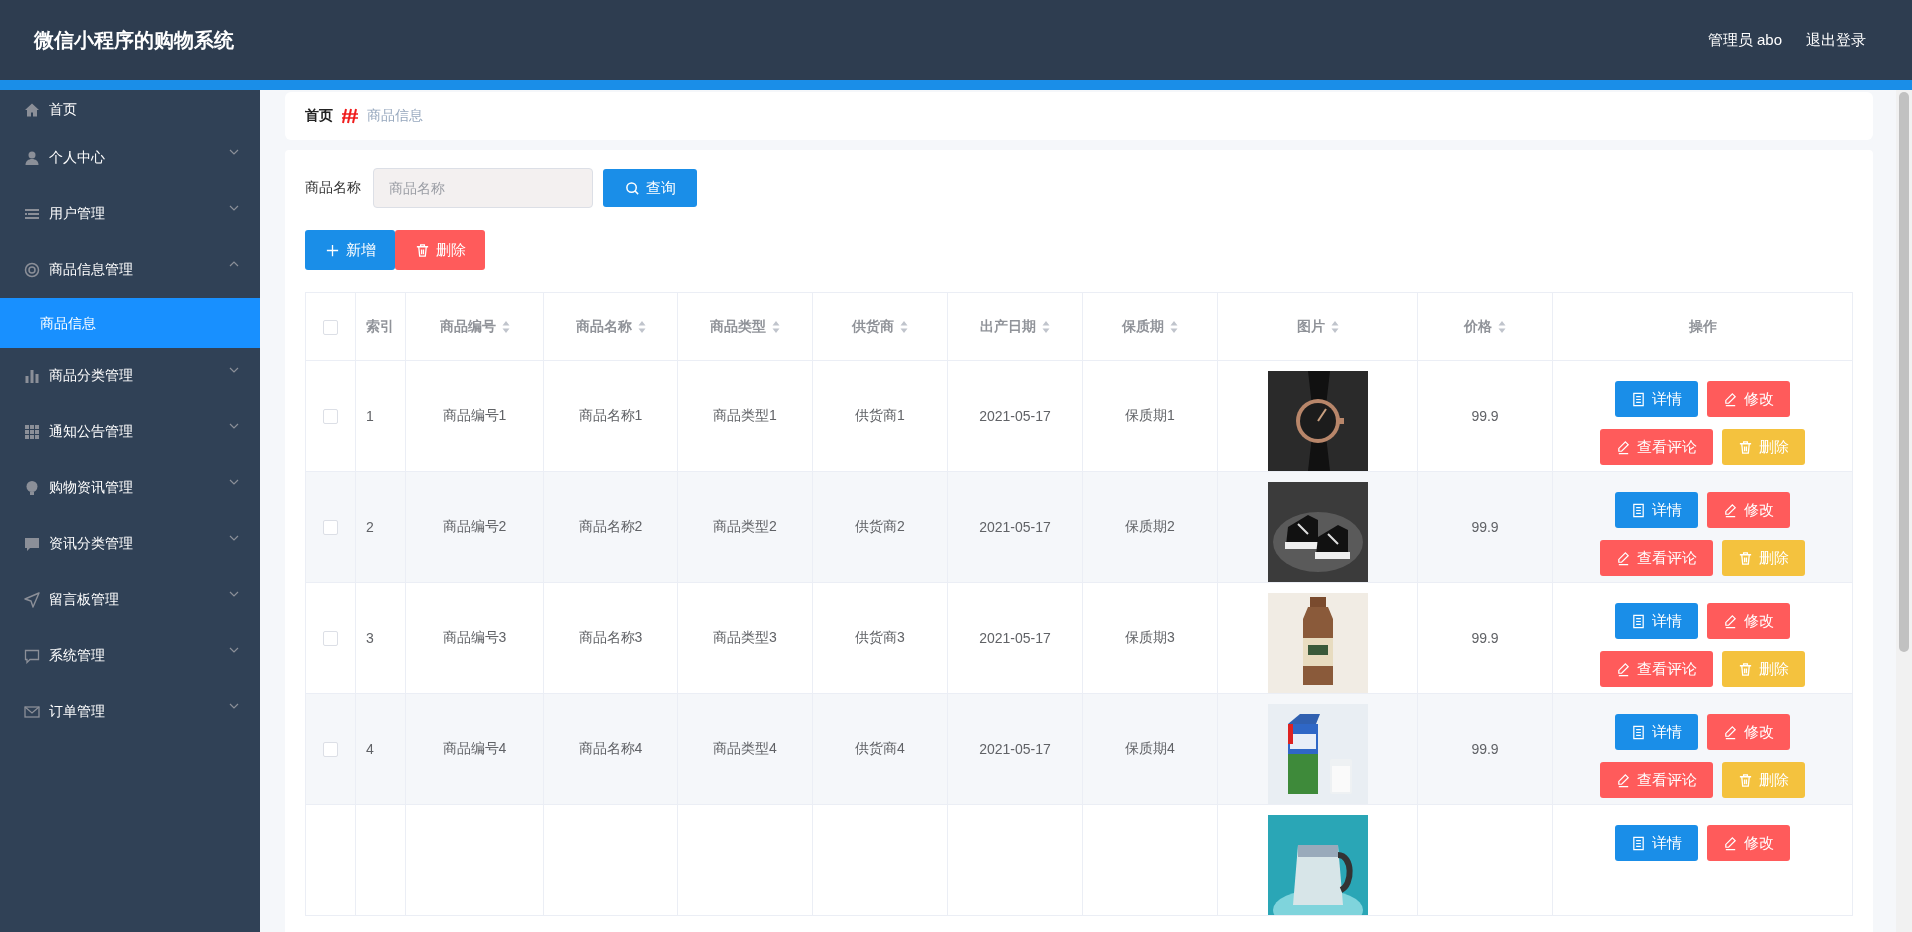 This screenshot has width=1912, height=932. What do you see at coordinates (319, 116) in the screenshot?
I see `breadcrumb-home-link: 首页` at bounding box center [319, 116].